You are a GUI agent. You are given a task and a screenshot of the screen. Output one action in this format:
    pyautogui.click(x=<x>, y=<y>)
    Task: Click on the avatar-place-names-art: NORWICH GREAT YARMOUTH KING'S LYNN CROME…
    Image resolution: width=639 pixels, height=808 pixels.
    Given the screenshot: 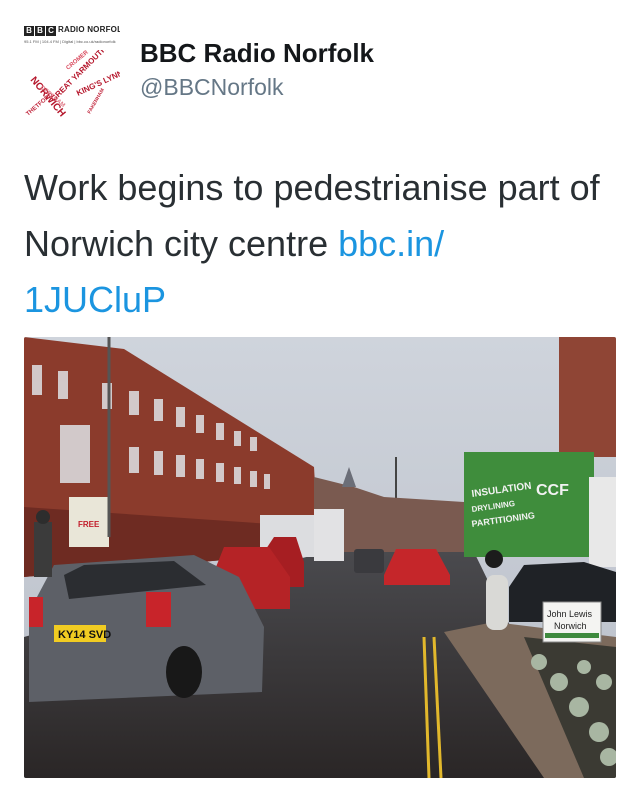 What is the action you would take?
    pyautogui.click(x=72, y=84)
    